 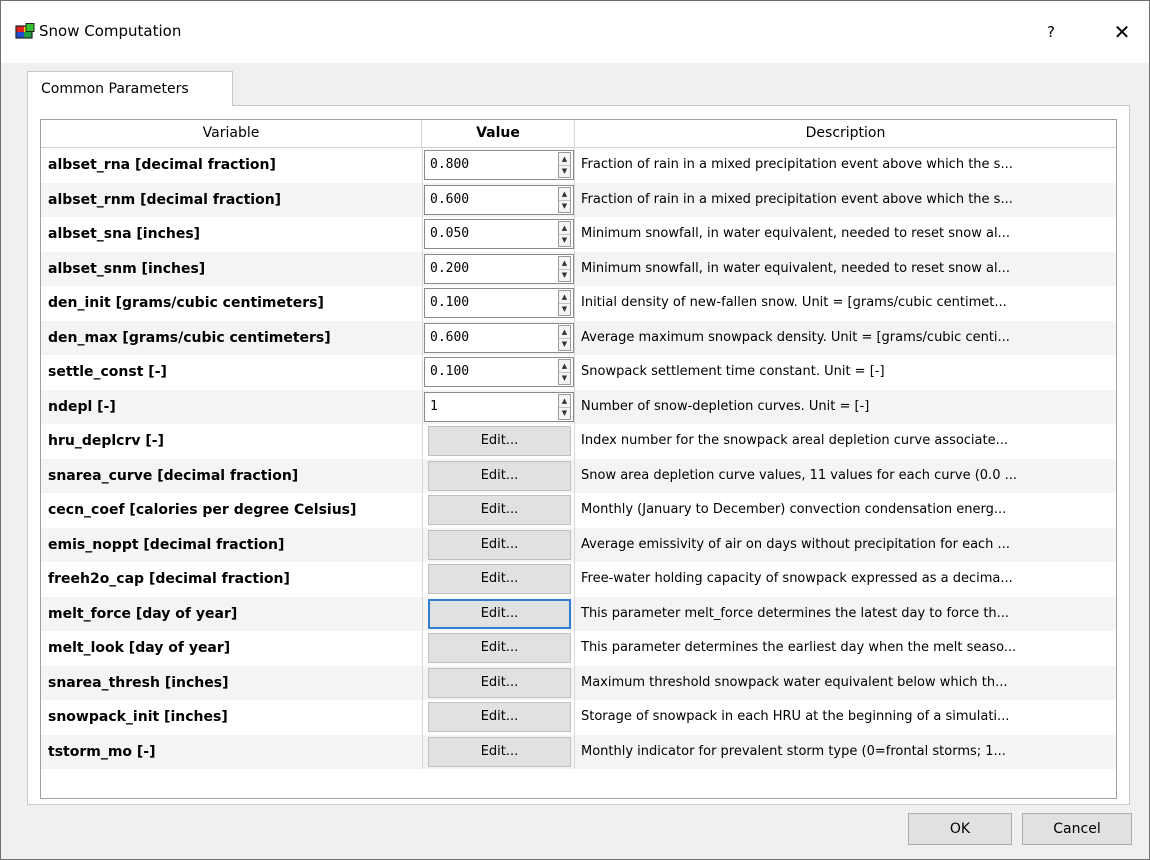 I want to click on value-spinbox: 0.050 ▲ ▼, so click(x=499, y=234).